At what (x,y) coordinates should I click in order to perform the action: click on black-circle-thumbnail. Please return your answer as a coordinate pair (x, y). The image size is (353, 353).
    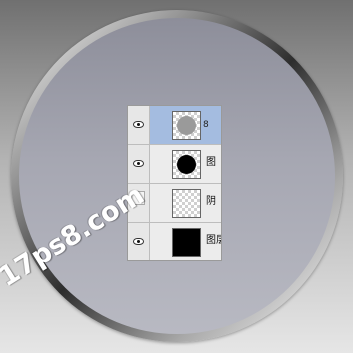
    Looking at the image, I should click on (186, 164).